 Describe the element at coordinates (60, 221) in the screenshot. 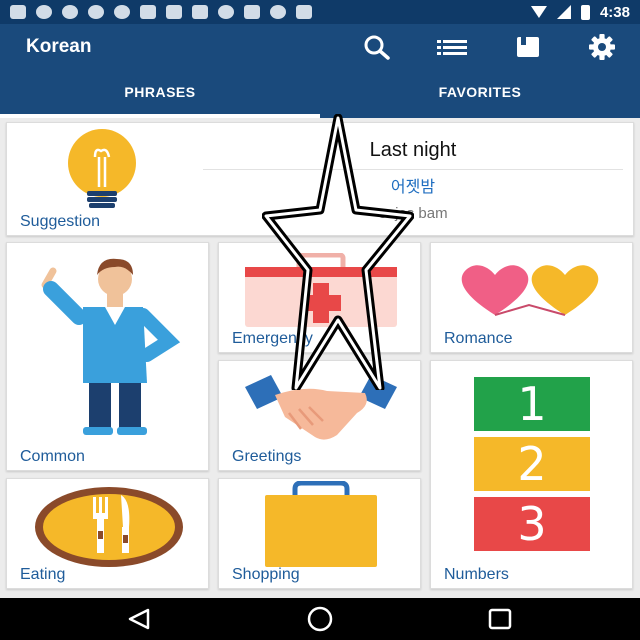

I see `suggestion-label: Suggestion` at that location.